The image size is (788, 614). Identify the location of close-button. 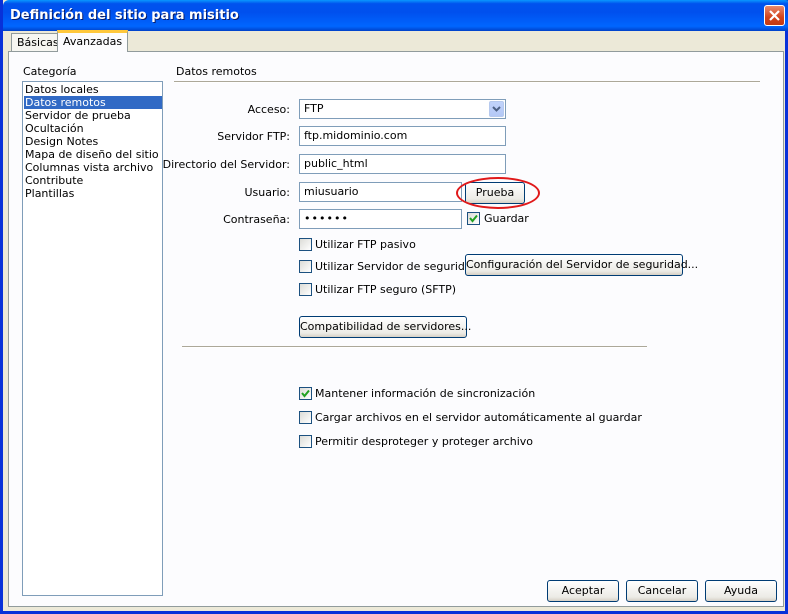
(774, 15).